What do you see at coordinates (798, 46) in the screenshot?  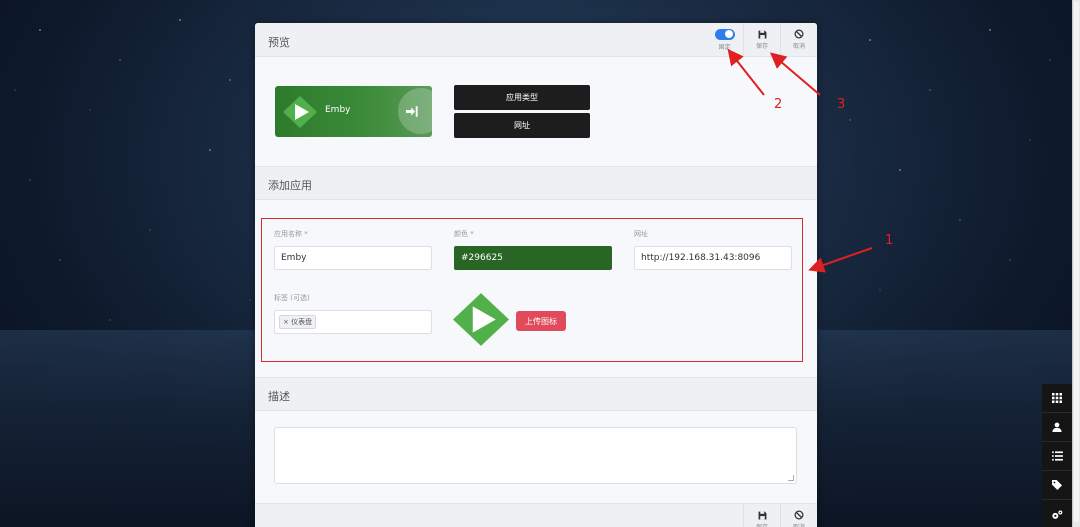 I see `cancel-label: 取消` at bounding box center [798, 46].